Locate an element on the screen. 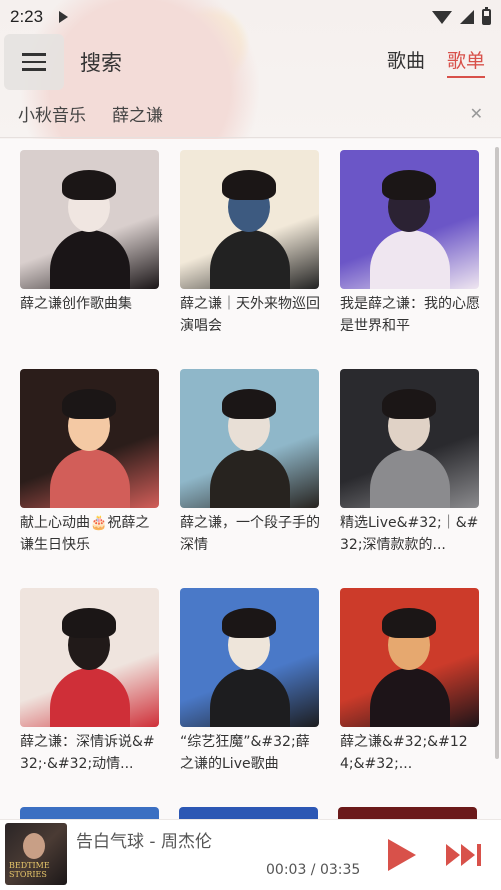 The image size is (501, 890). search-chip: 小秋音乐 is located at coordinates (52, 113).